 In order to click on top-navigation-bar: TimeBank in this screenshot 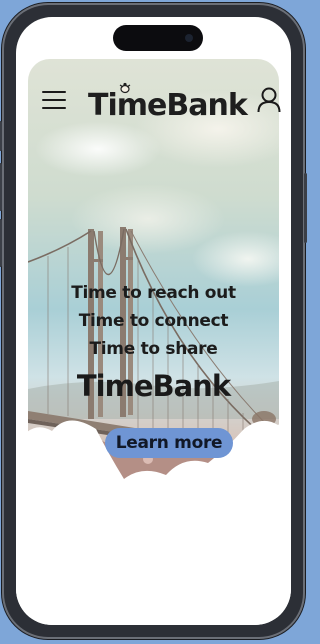, I will do `click(155, 91)`.